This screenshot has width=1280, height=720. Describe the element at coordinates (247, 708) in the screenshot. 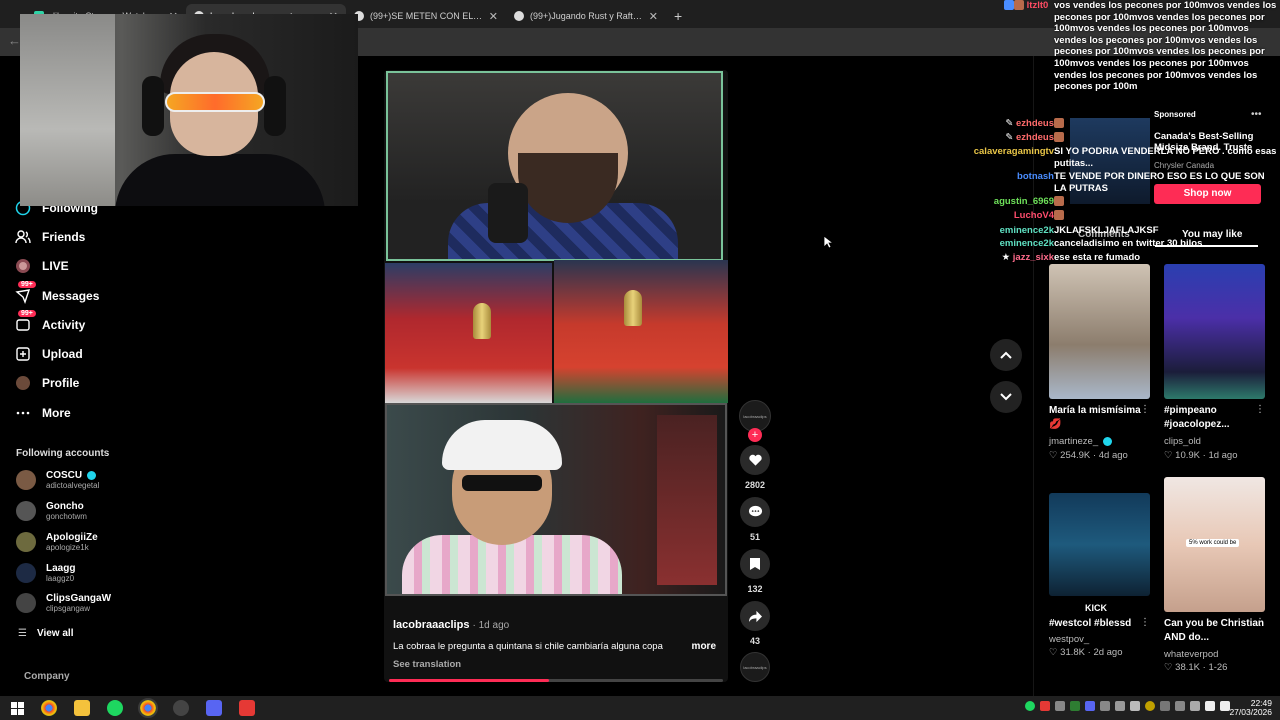

I see `app-icon` at that location.